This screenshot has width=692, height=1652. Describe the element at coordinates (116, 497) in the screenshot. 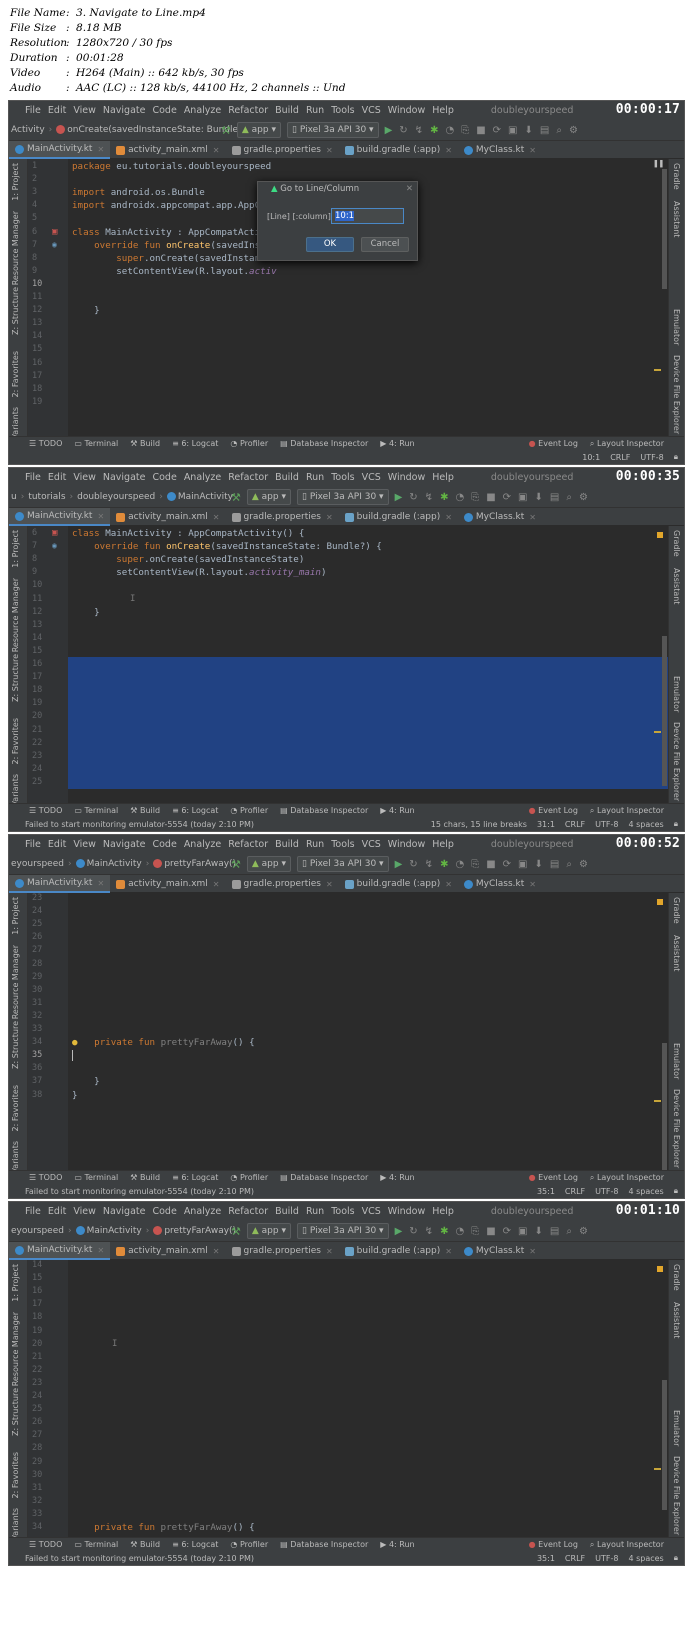

I see `breadcrumb-item: doubleyourspeed` at that location.